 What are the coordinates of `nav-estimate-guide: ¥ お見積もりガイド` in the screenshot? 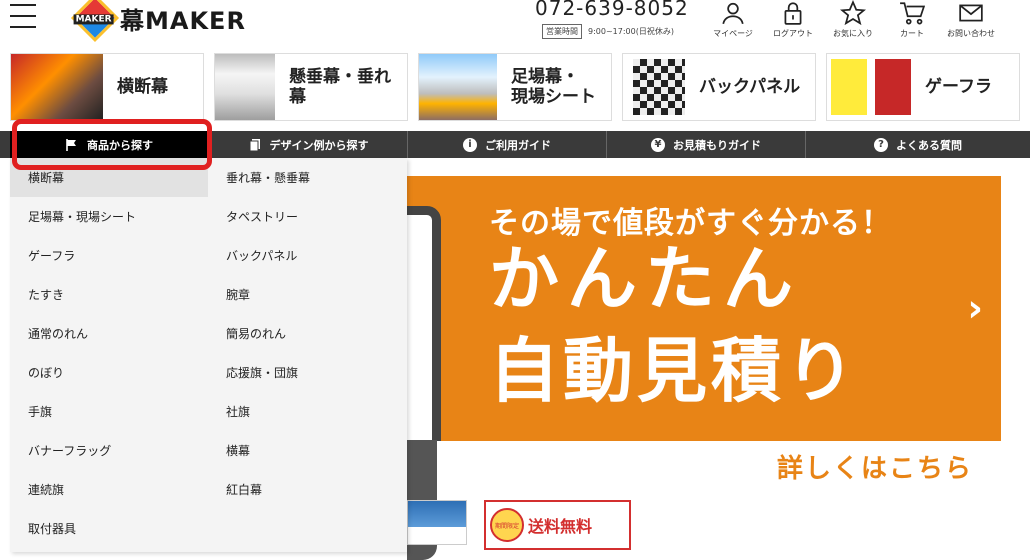 It's located at (706, 144).